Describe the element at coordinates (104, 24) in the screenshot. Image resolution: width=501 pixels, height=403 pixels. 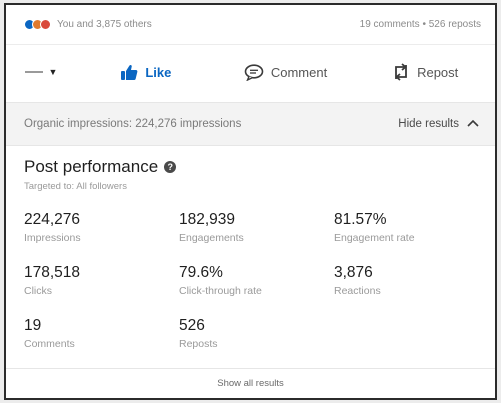
I see `reactors-text: You and 3,875 others` at that location.